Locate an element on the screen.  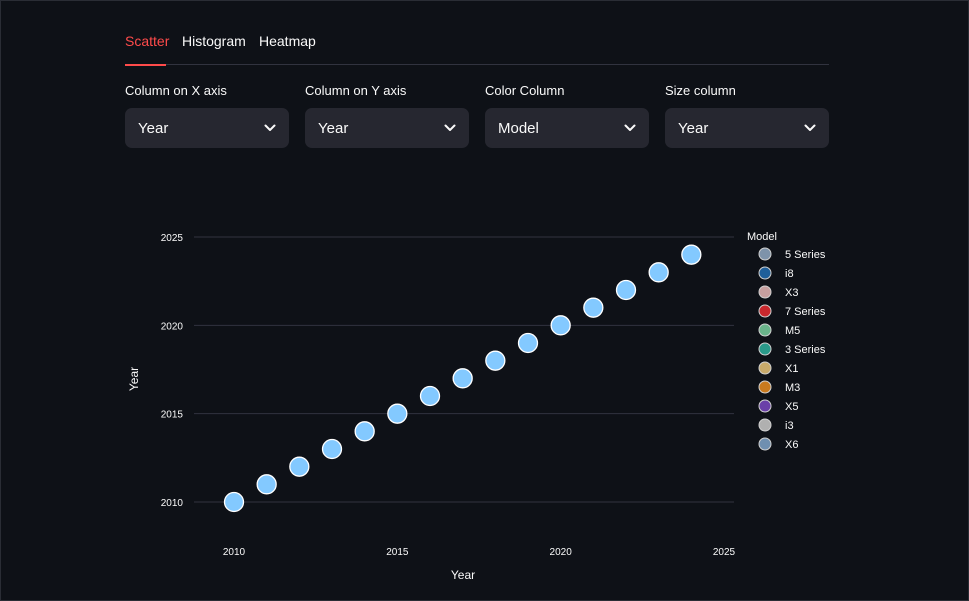
color-column-select-value: Model is located at coordinates (518, 128).